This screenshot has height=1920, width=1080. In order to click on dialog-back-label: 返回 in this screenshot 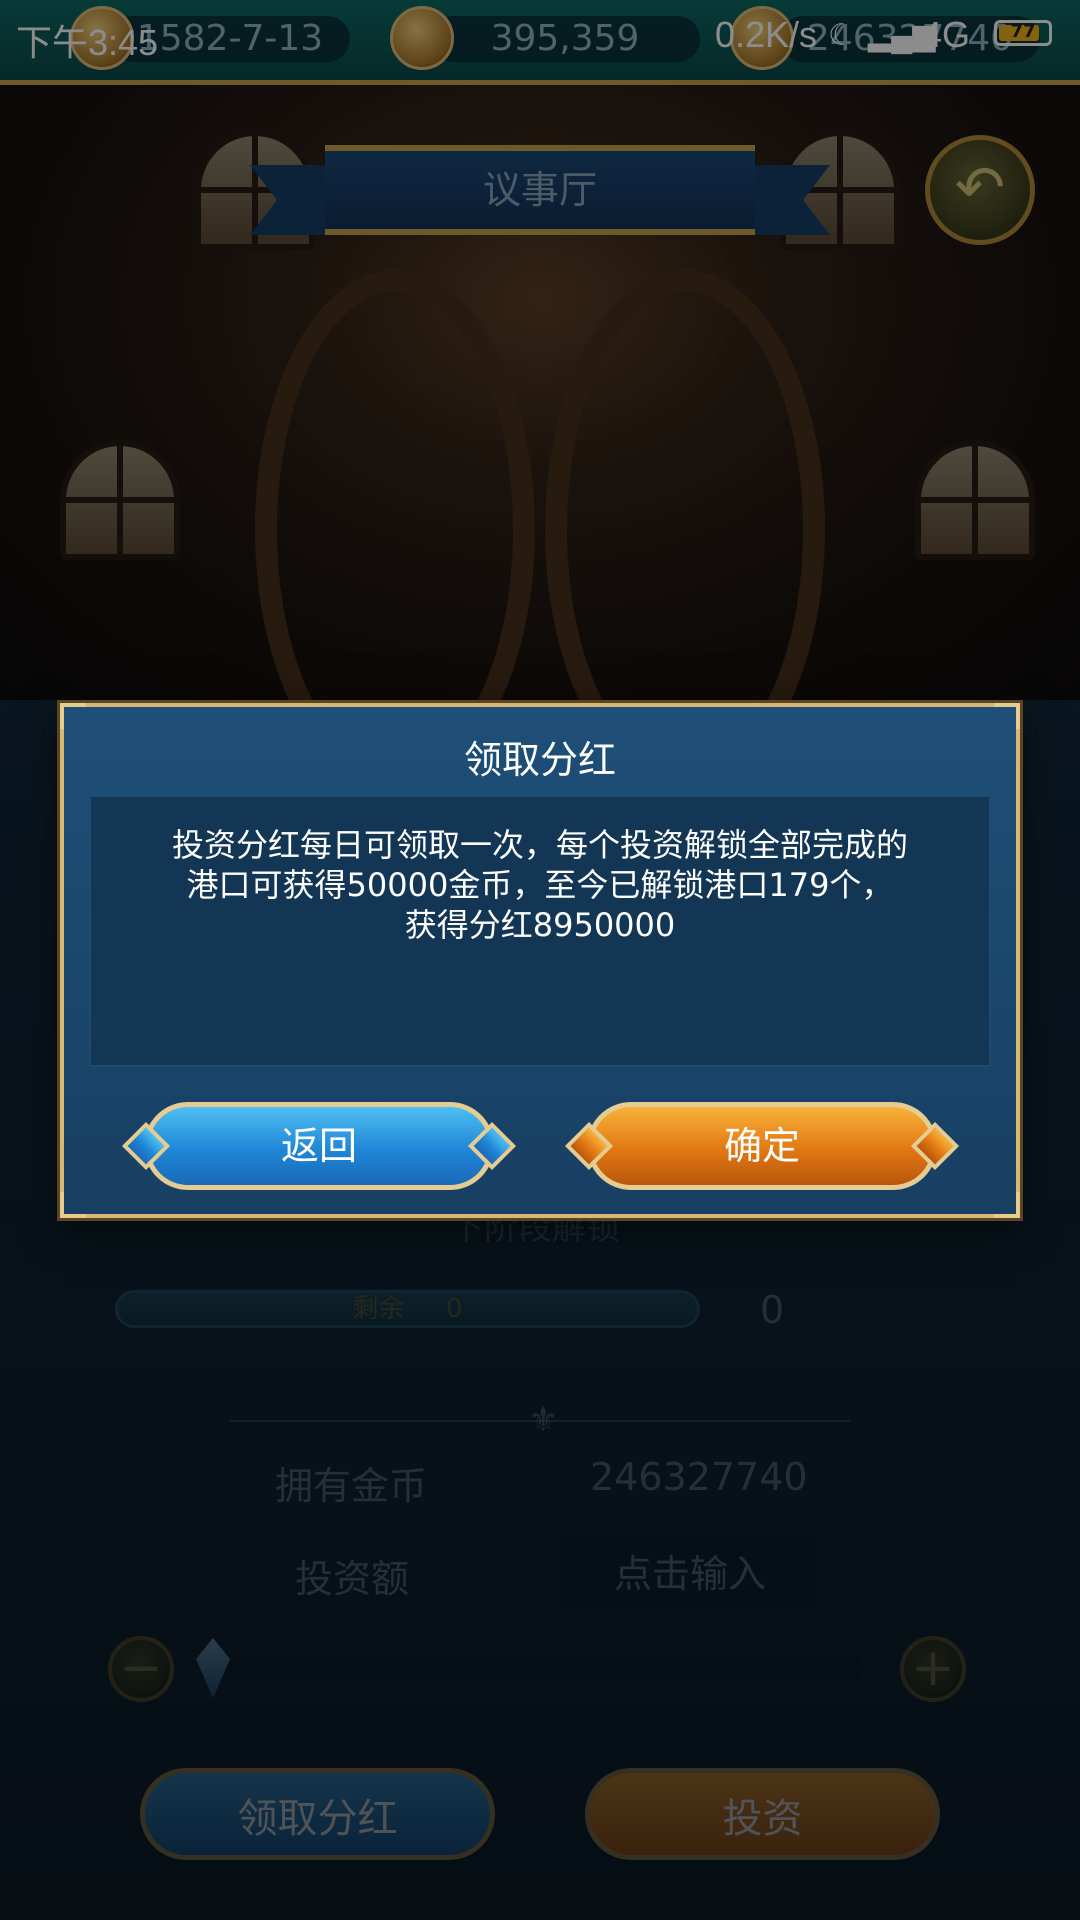, I will do `click(318, 1146)`.